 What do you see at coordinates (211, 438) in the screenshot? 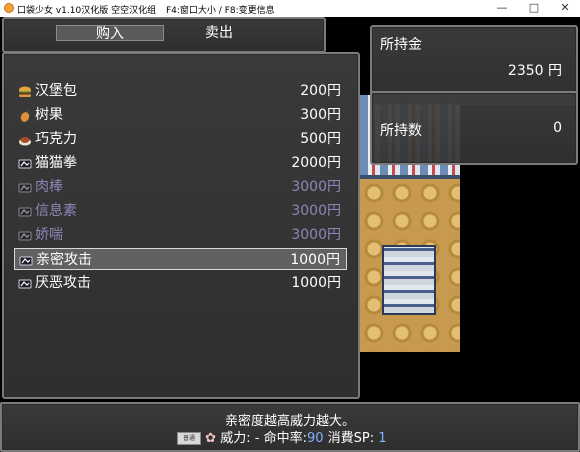
I see `skill-type-icon: ✿` at bounding box center [211, 438].